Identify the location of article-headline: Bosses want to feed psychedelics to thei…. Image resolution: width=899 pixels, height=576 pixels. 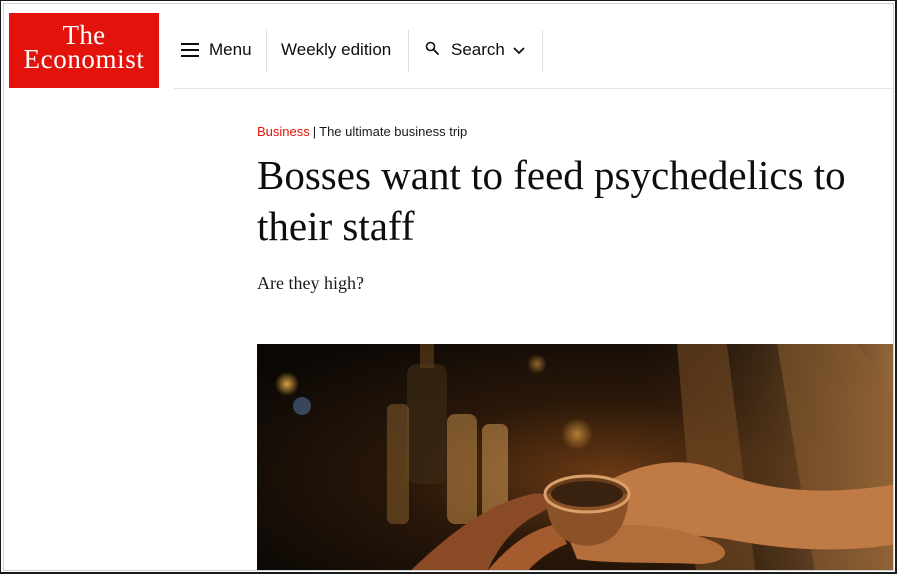
(551, 200).